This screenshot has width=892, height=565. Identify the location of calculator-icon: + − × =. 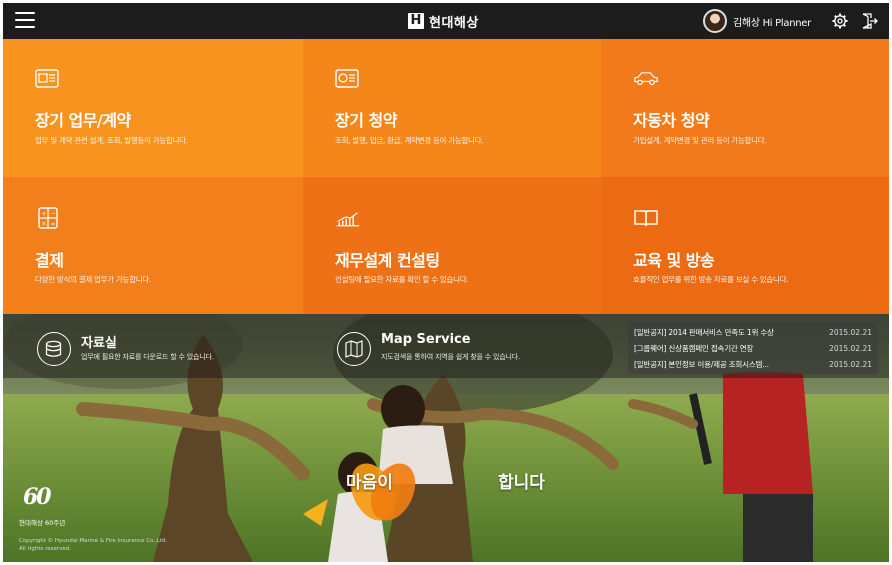
(48, 218).